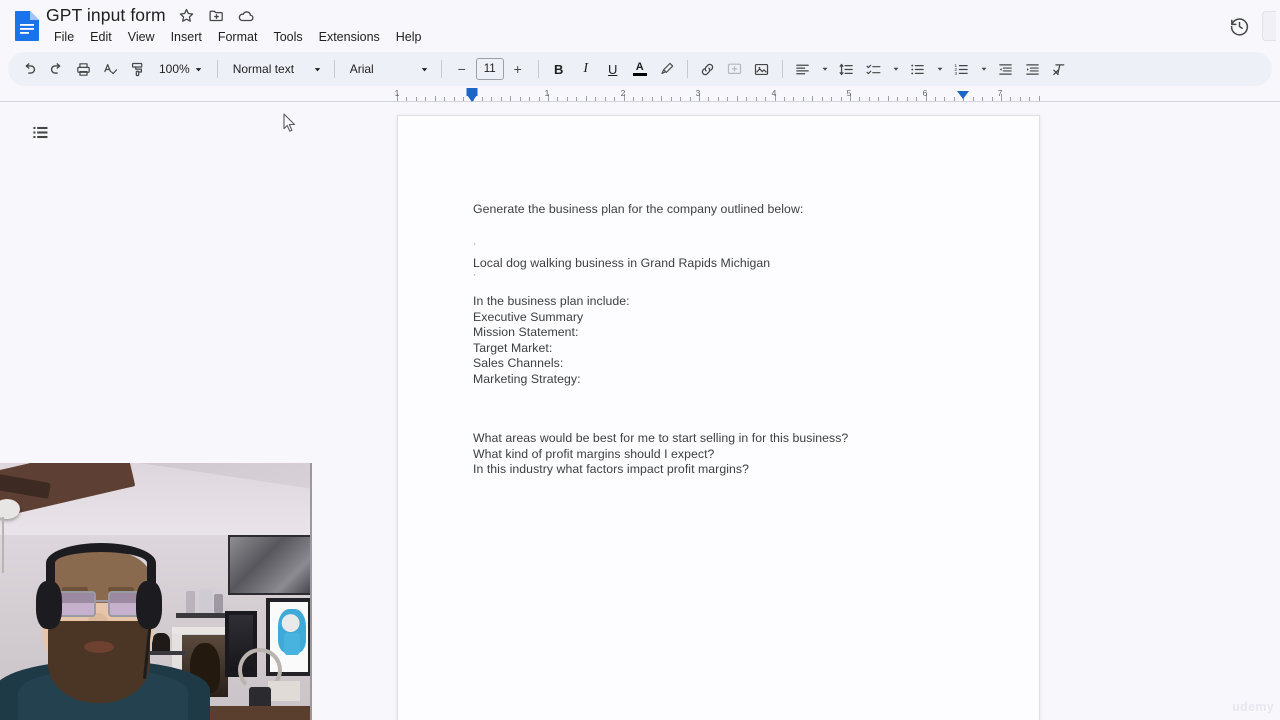 This screenshot has width=1280, height=720. Describe the element at coordinates (186, 37) in the screenshot. I see `menu-insert: Insert` at that location.